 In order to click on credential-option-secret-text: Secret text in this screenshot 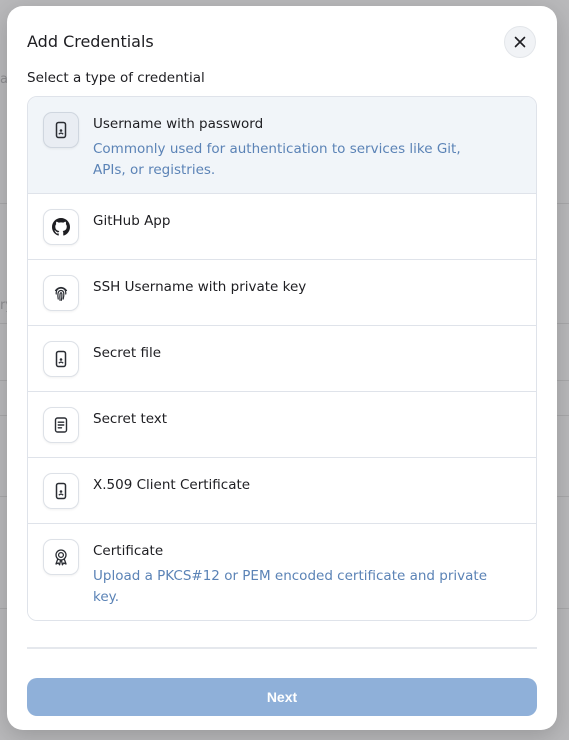, I will do `click(282, 425)`.